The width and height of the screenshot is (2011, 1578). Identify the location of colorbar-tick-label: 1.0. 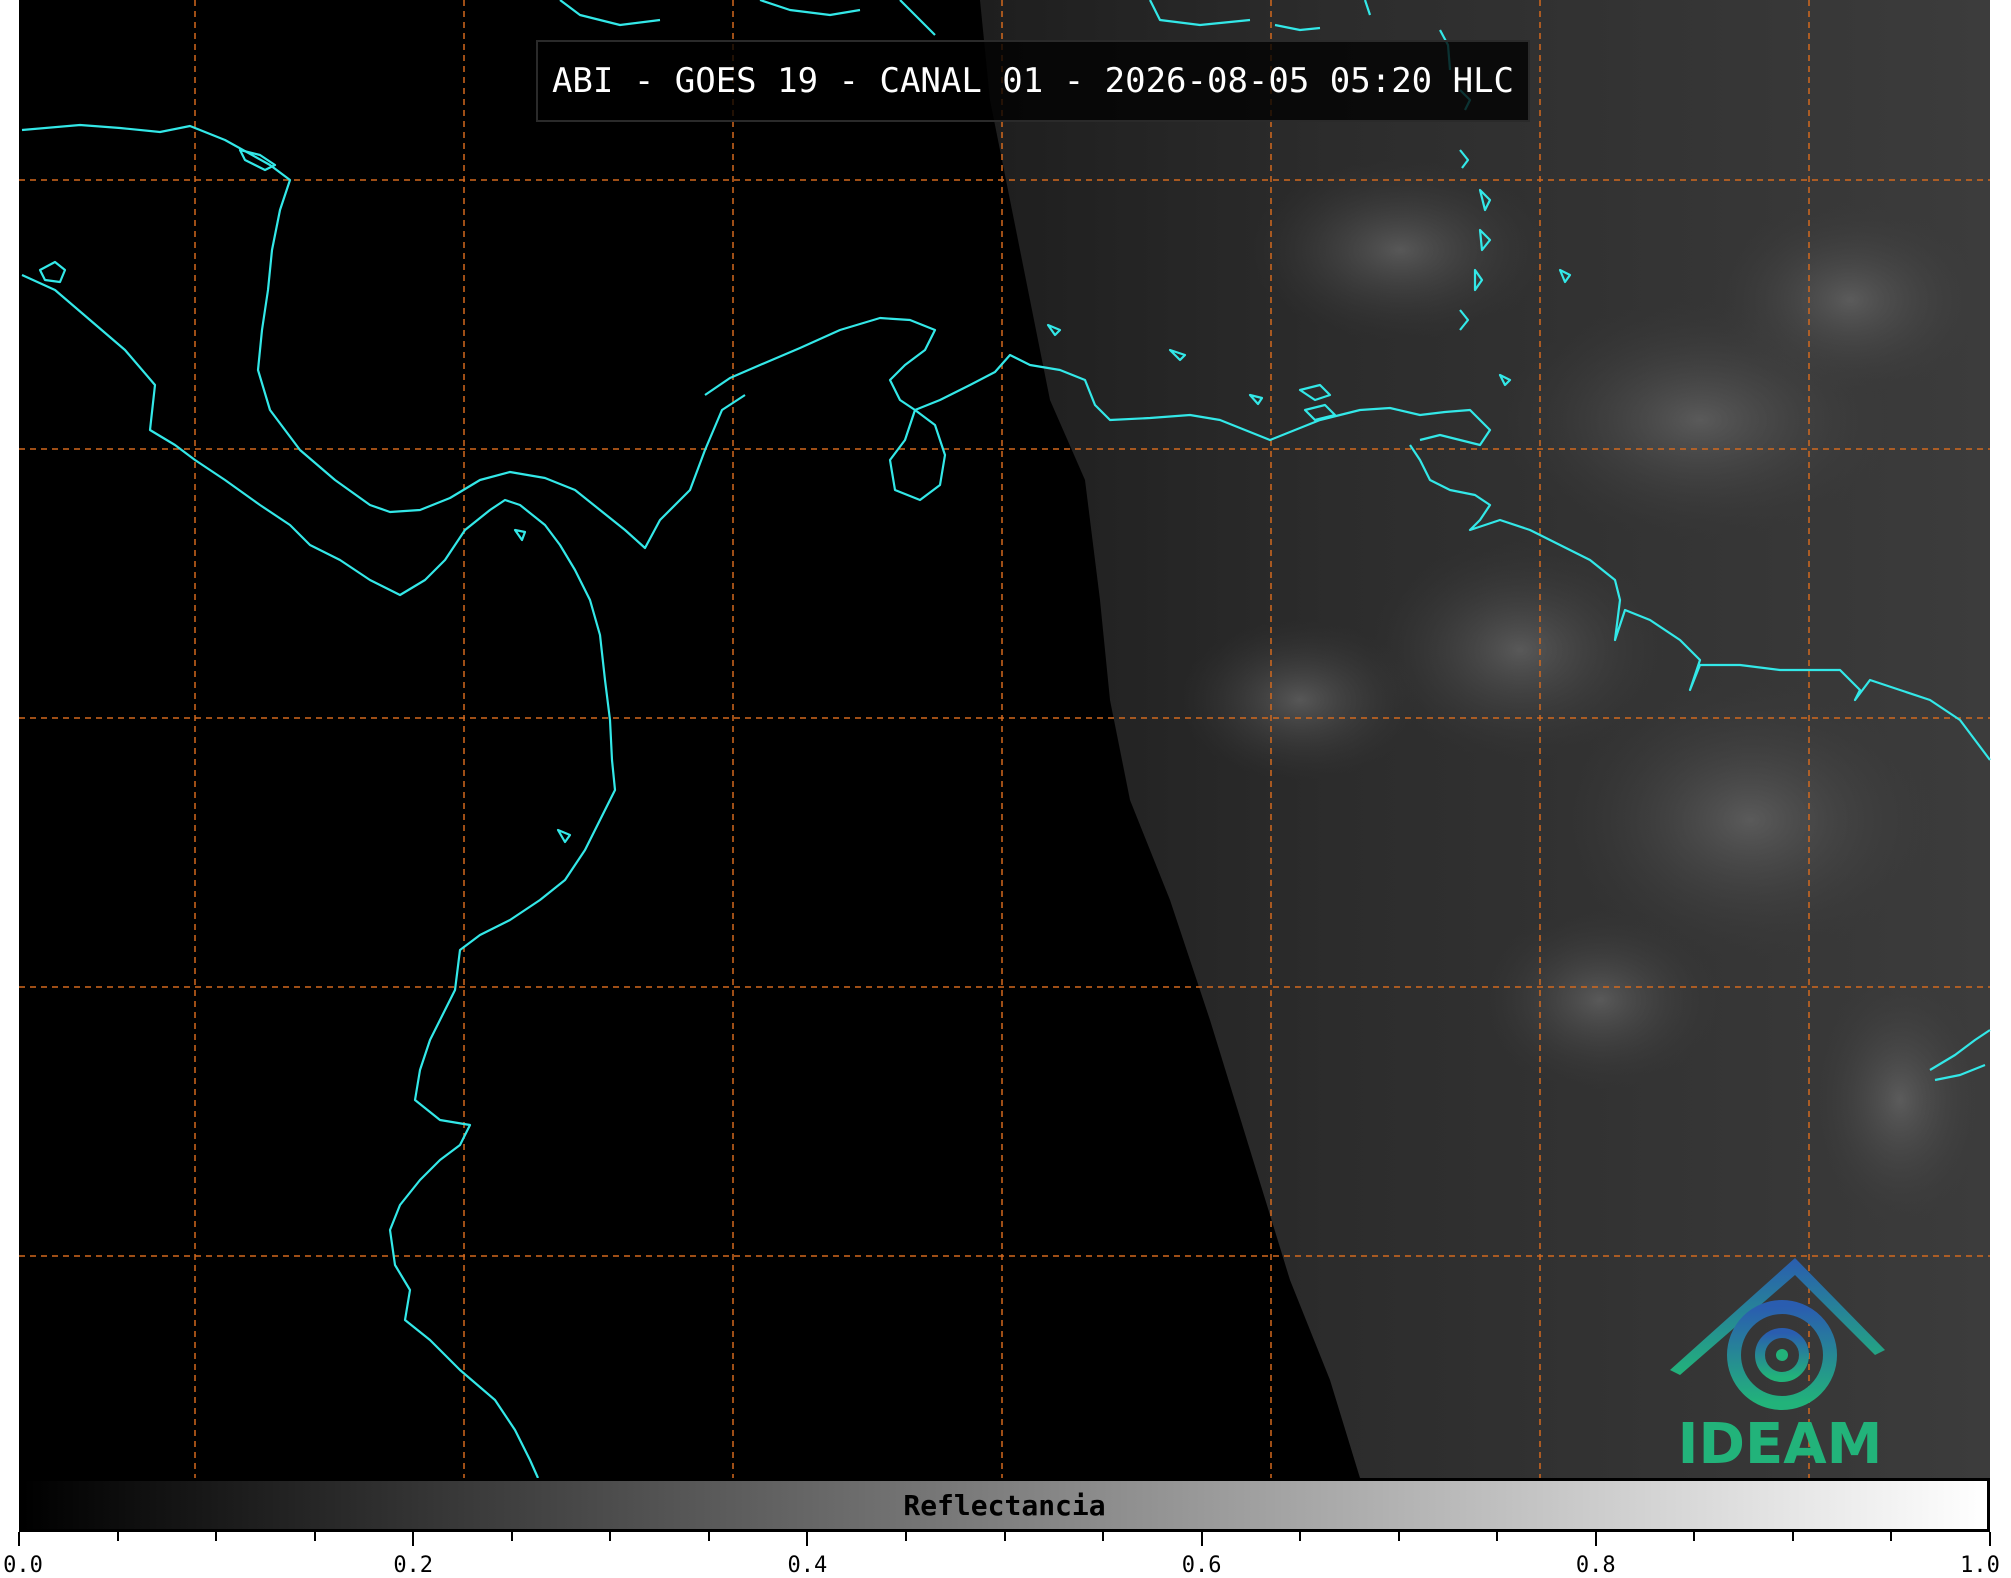
(1980, 1565).